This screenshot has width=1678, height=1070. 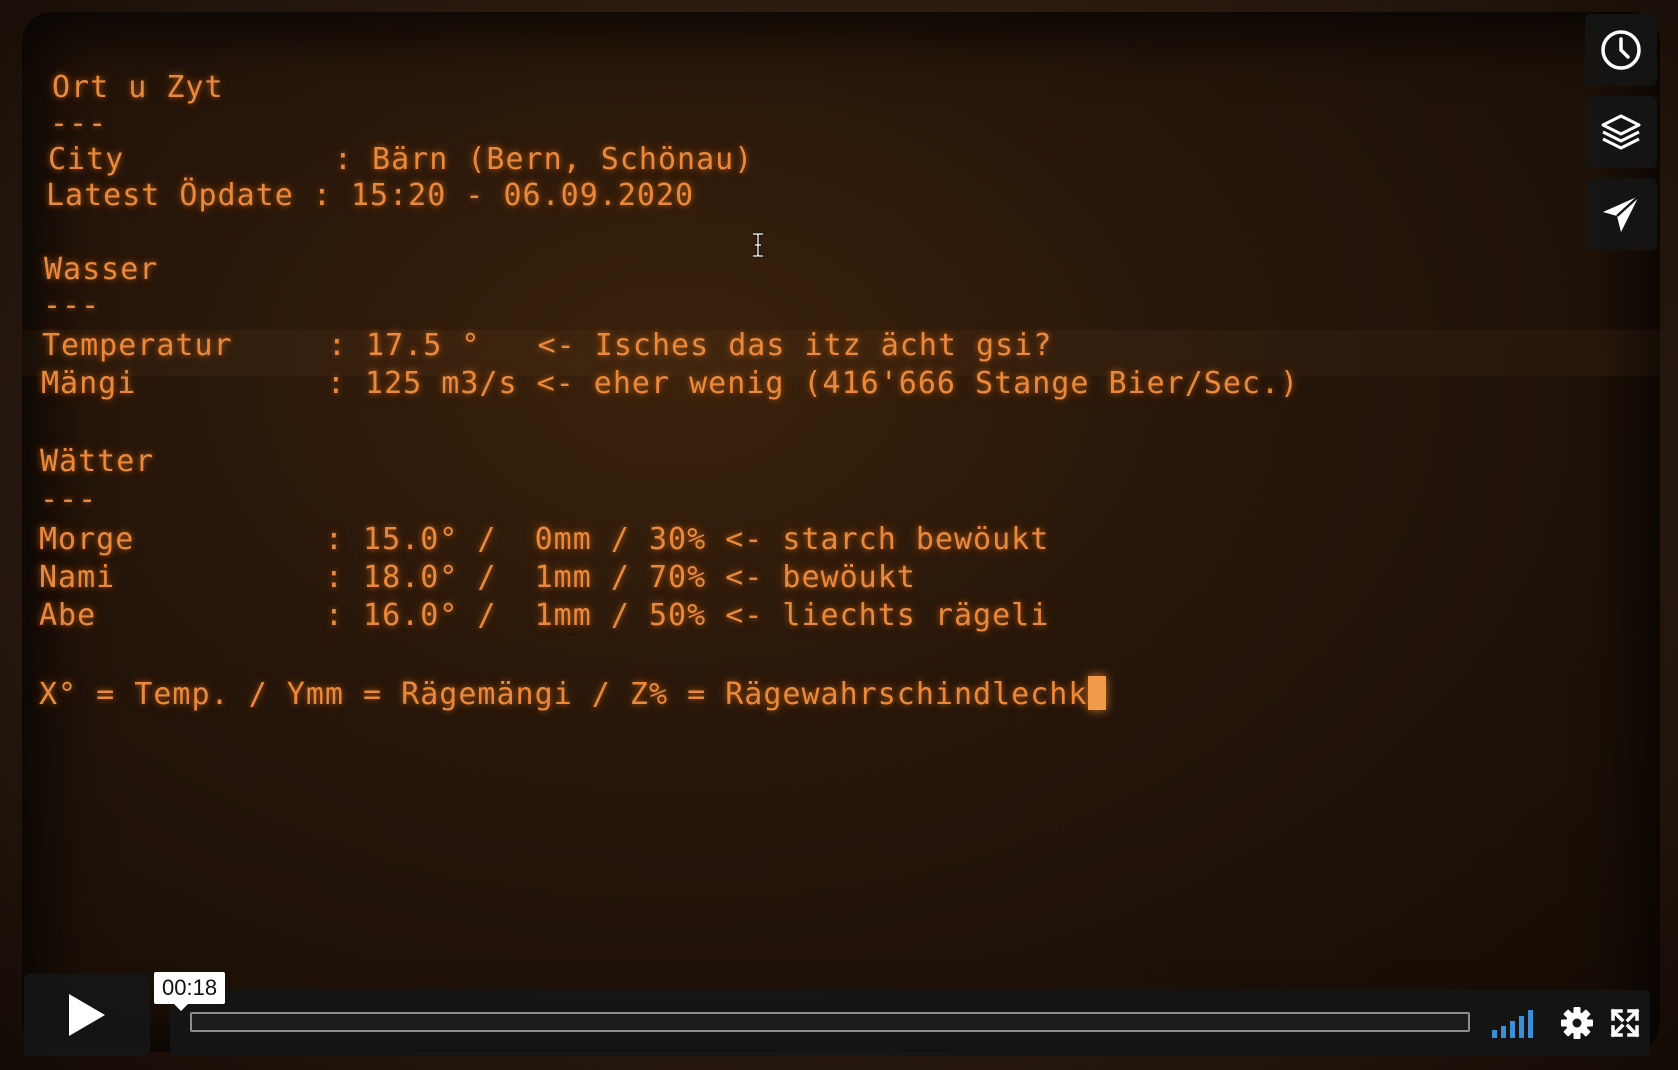 What do you see at coordinates (138, 87) in the screenshot?
I see `terminal-line: Ort u Zyt` at bounding box center [138, 87].